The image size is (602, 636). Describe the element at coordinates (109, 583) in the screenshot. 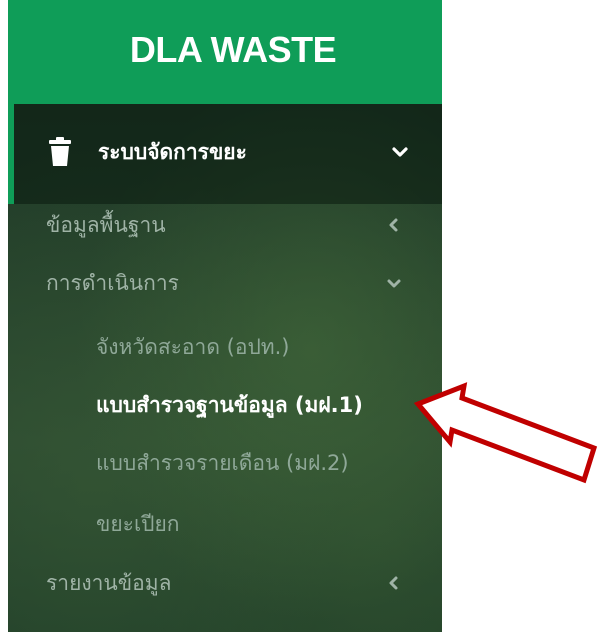

I see `sidebar-item-label: รายงานข้อมูล` at that location.